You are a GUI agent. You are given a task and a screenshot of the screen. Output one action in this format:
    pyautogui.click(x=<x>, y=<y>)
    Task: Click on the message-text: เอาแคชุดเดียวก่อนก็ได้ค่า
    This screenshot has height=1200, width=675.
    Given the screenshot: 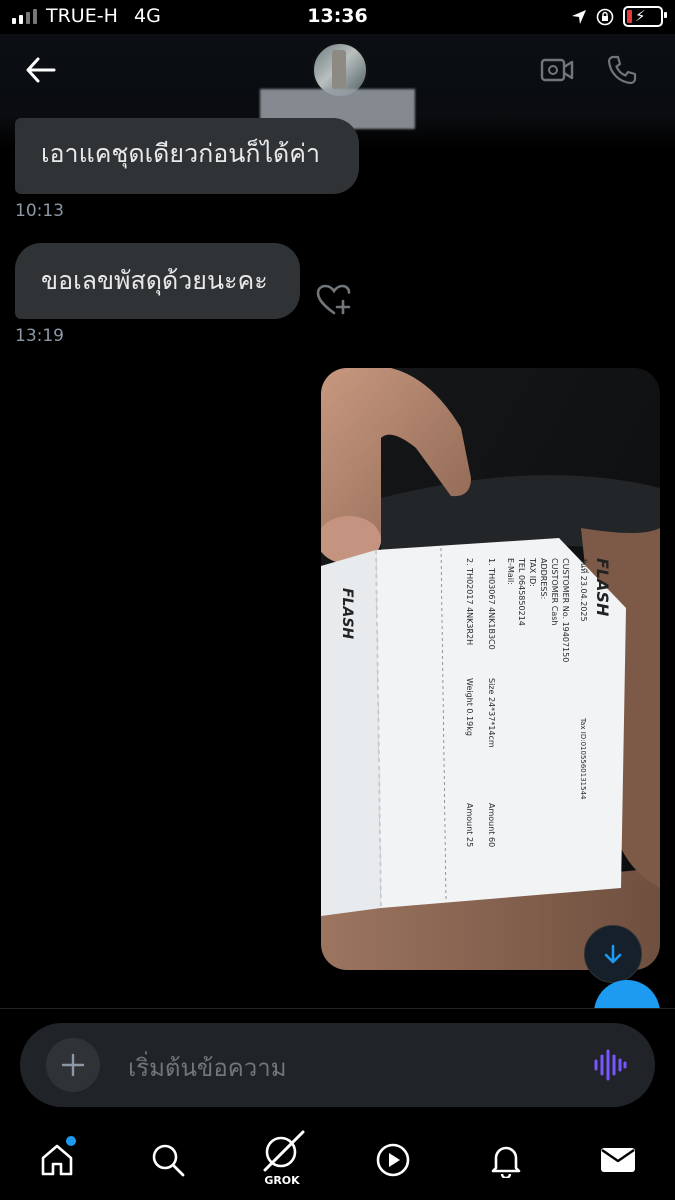 What is the action you would take?
    pyautogui.click(x=181, y=153)
    